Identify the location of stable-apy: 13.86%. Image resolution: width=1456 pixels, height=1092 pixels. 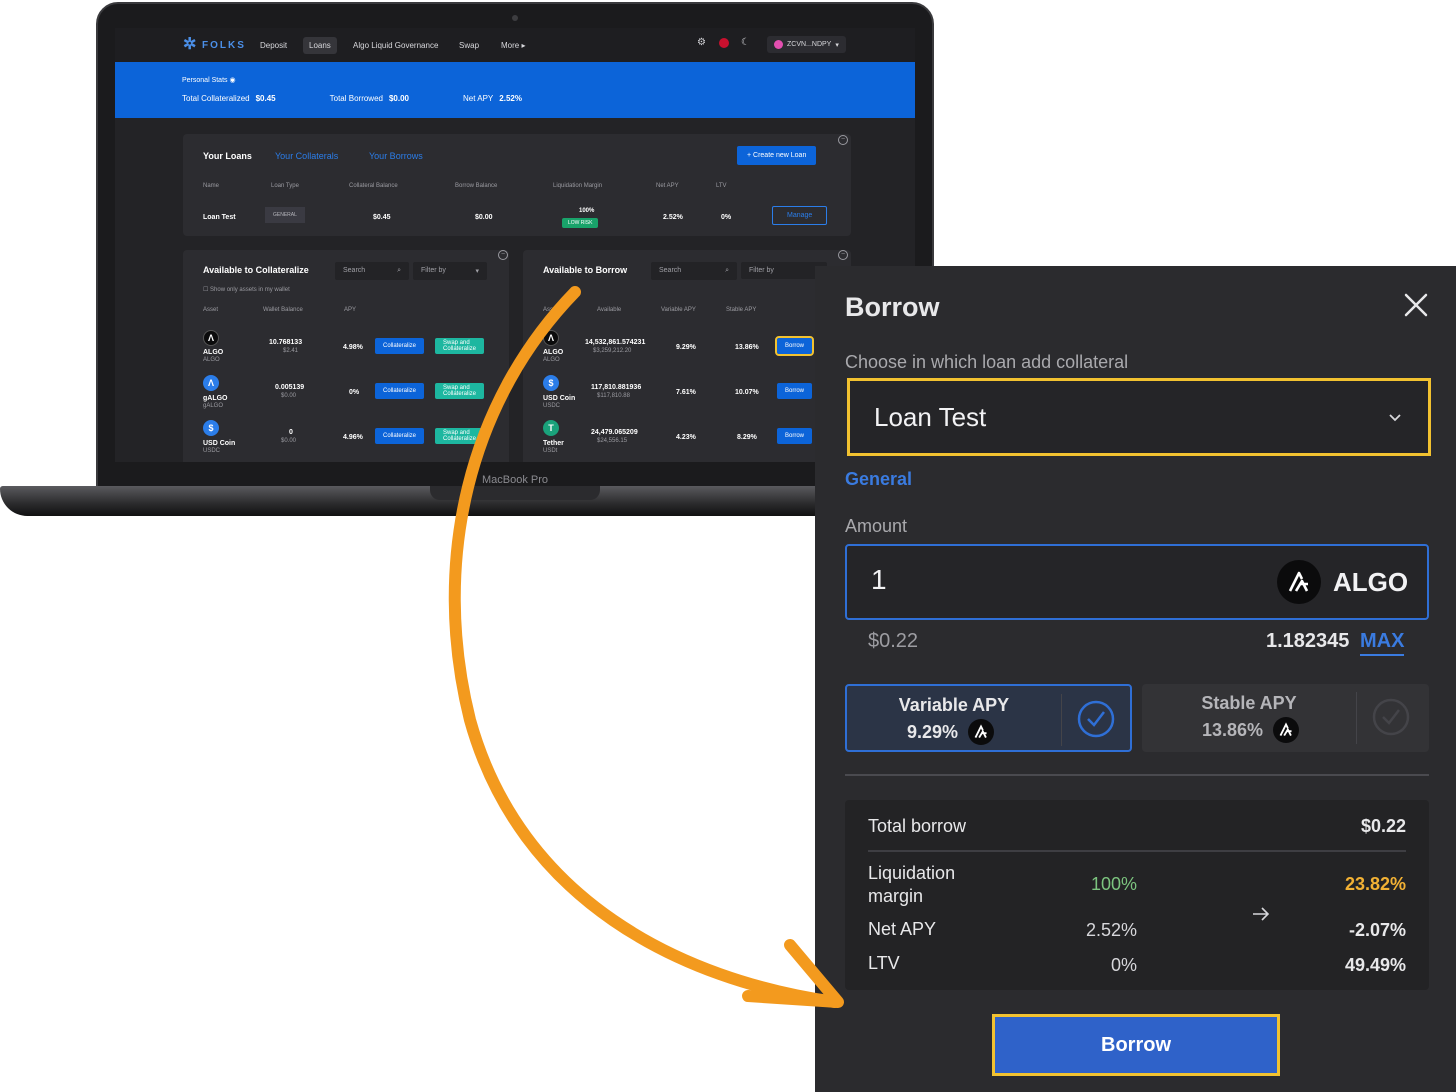
(747, 347).